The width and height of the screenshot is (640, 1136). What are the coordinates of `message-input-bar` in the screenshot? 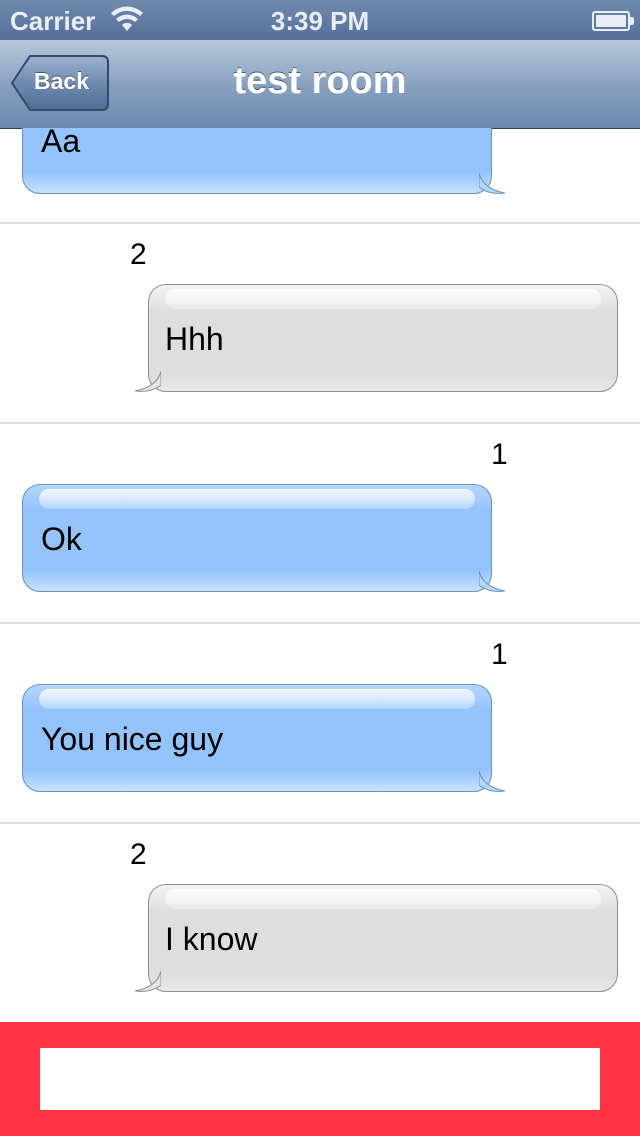 It's located at (320, 1079).